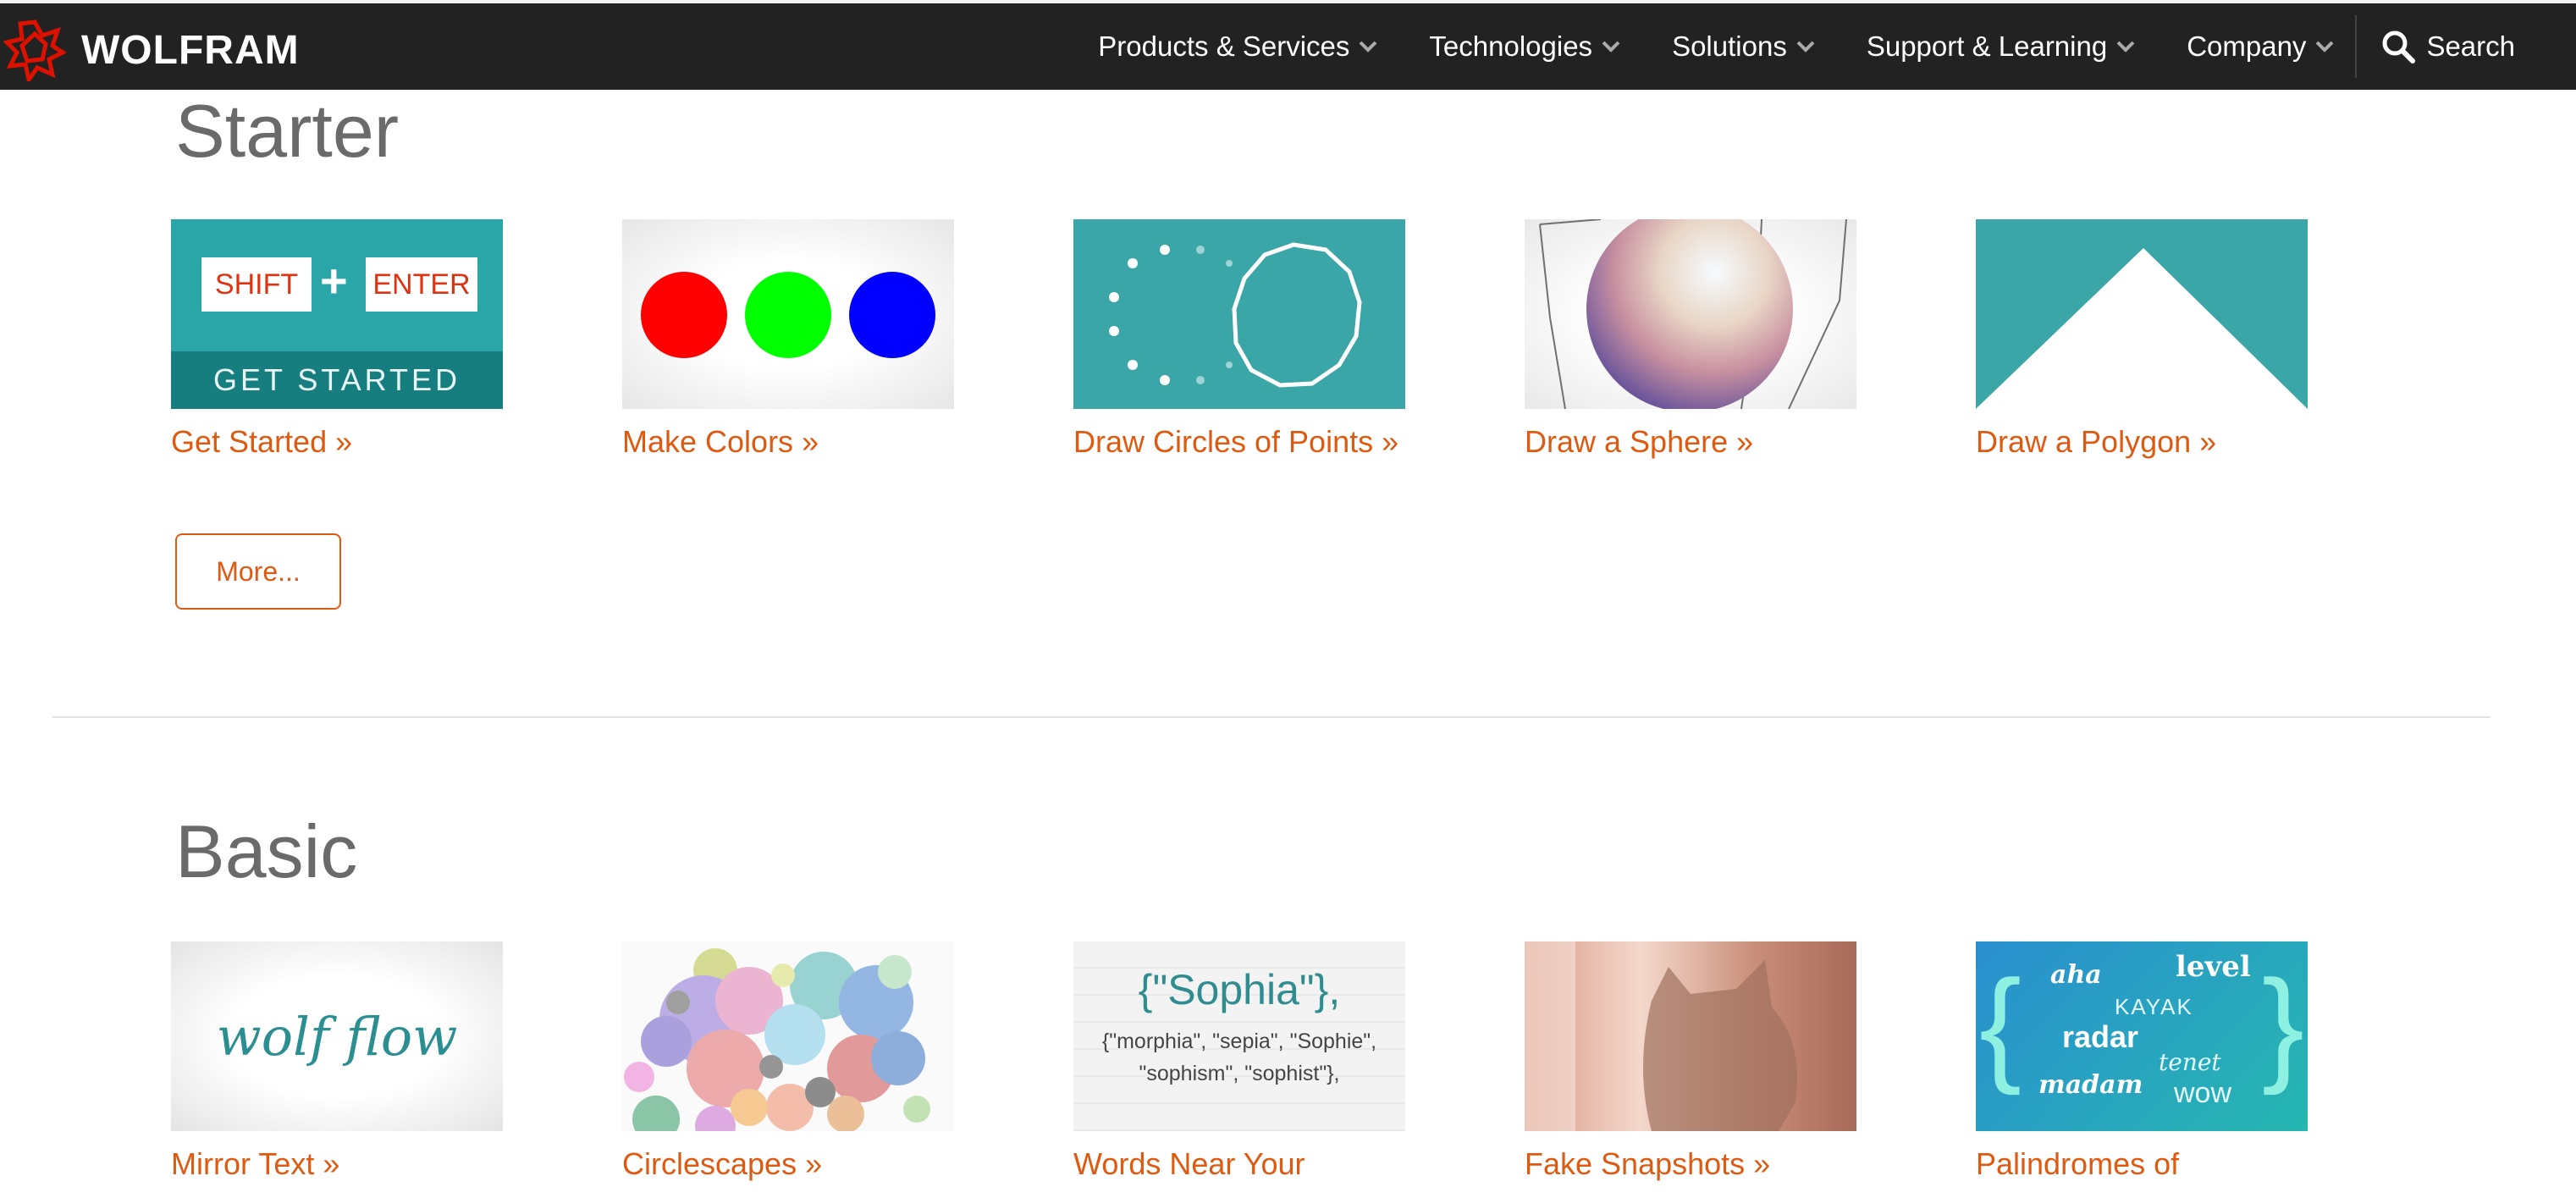 The height and width of the screenshot is (1198, 2576). Describe the element at coordinates (2282, 1024) in the screenshot. I see `right-brace: }` at that location.